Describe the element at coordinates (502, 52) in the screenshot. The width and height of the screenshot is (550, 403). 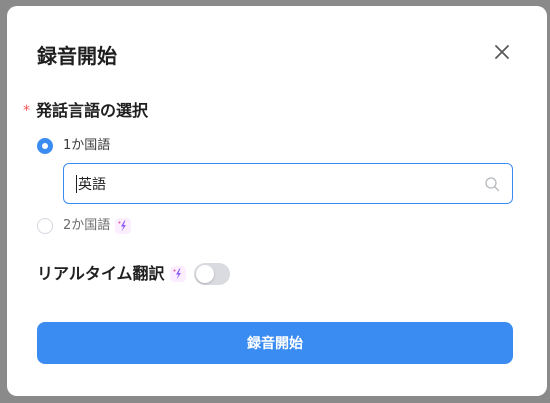
I see `close-icon` at that location.